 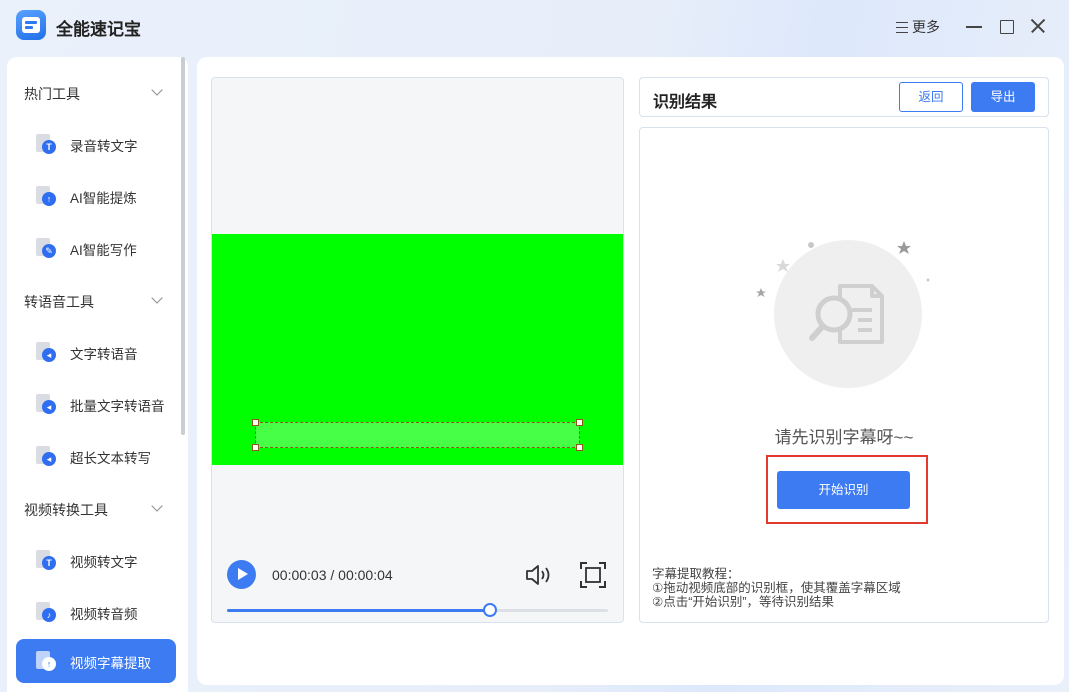 I want to click on sidebar-item-ai-extract: ↑ AI智能提炼, so click(x=96, y=196).